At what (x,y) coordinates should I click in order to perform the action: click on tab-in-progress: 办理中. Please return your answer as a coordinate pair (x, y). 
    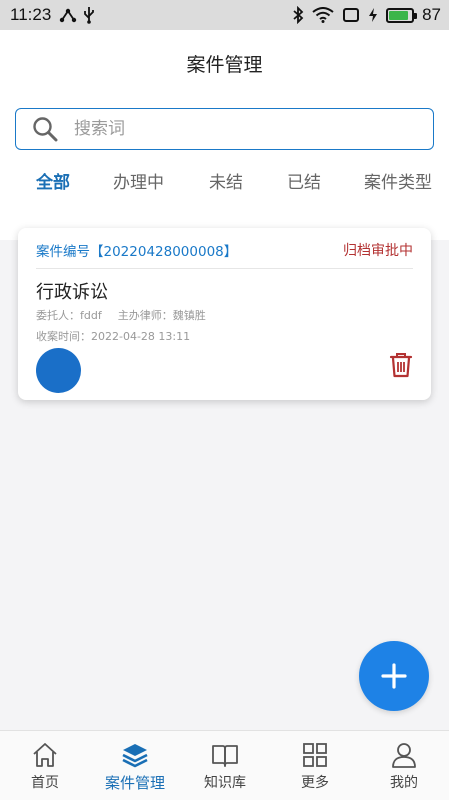
    Looking at the image, I should click on (138, 180).